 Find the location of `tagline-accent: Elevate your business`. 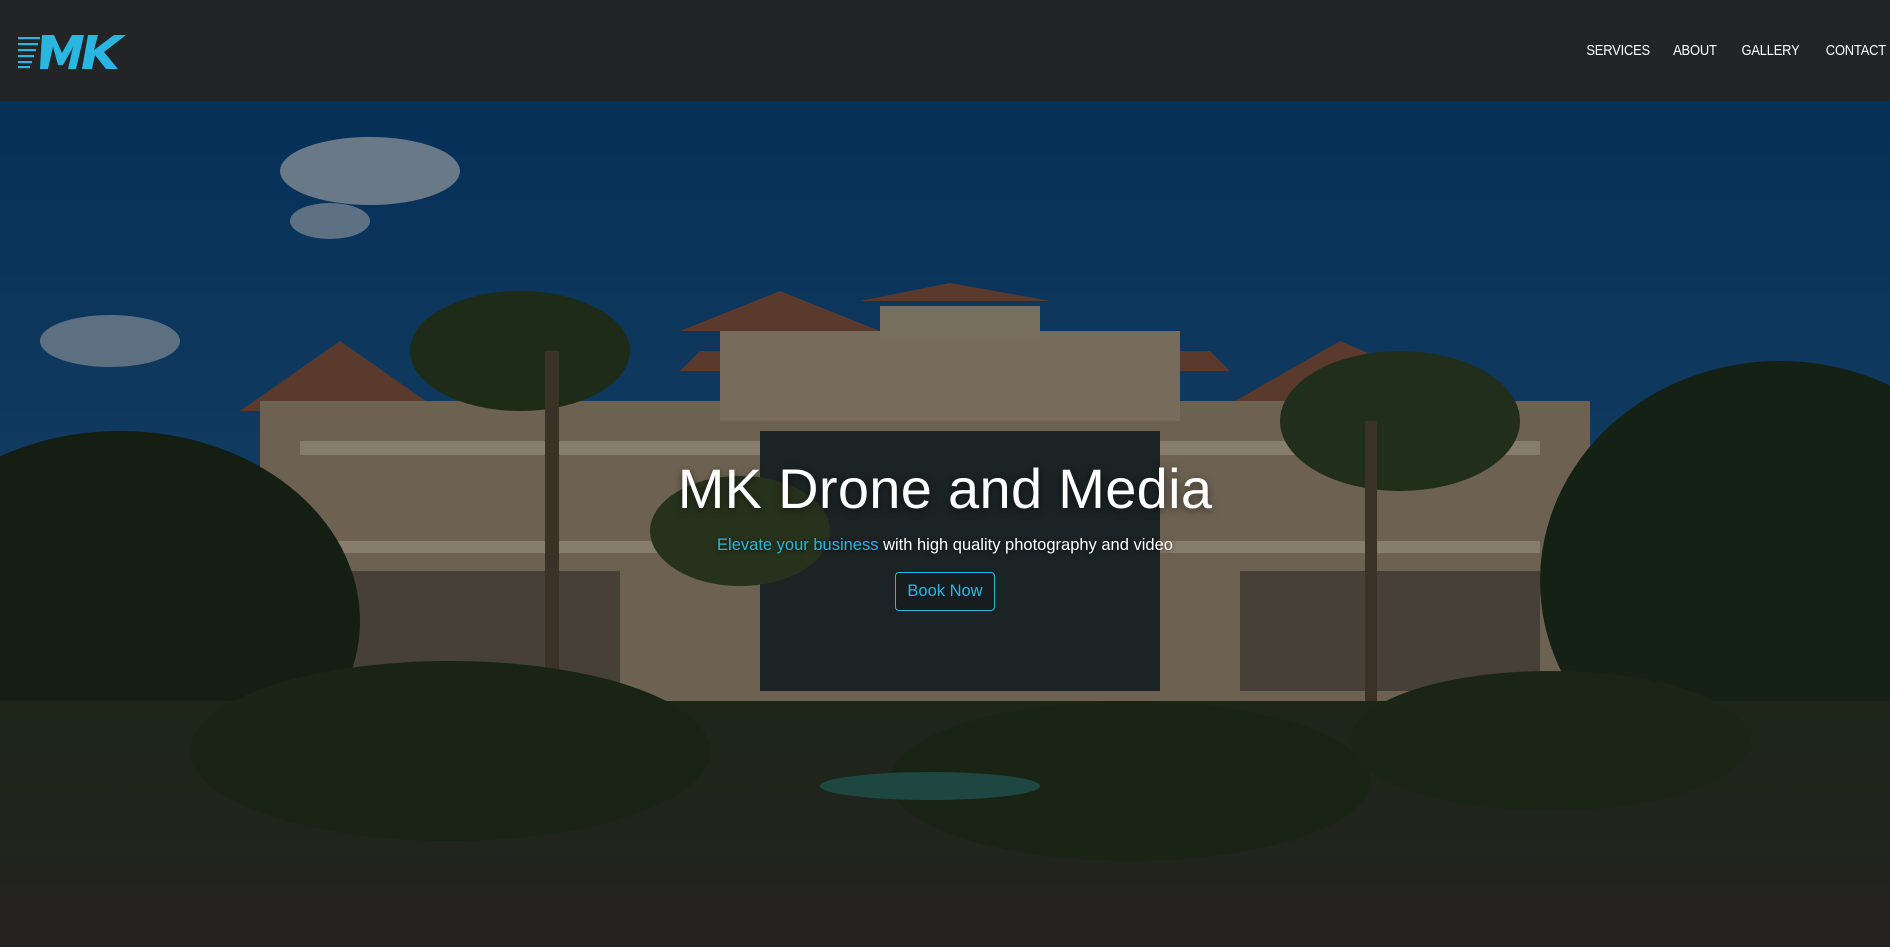

tagline-accent: Elevate your business is located at coordinates (798, 545).